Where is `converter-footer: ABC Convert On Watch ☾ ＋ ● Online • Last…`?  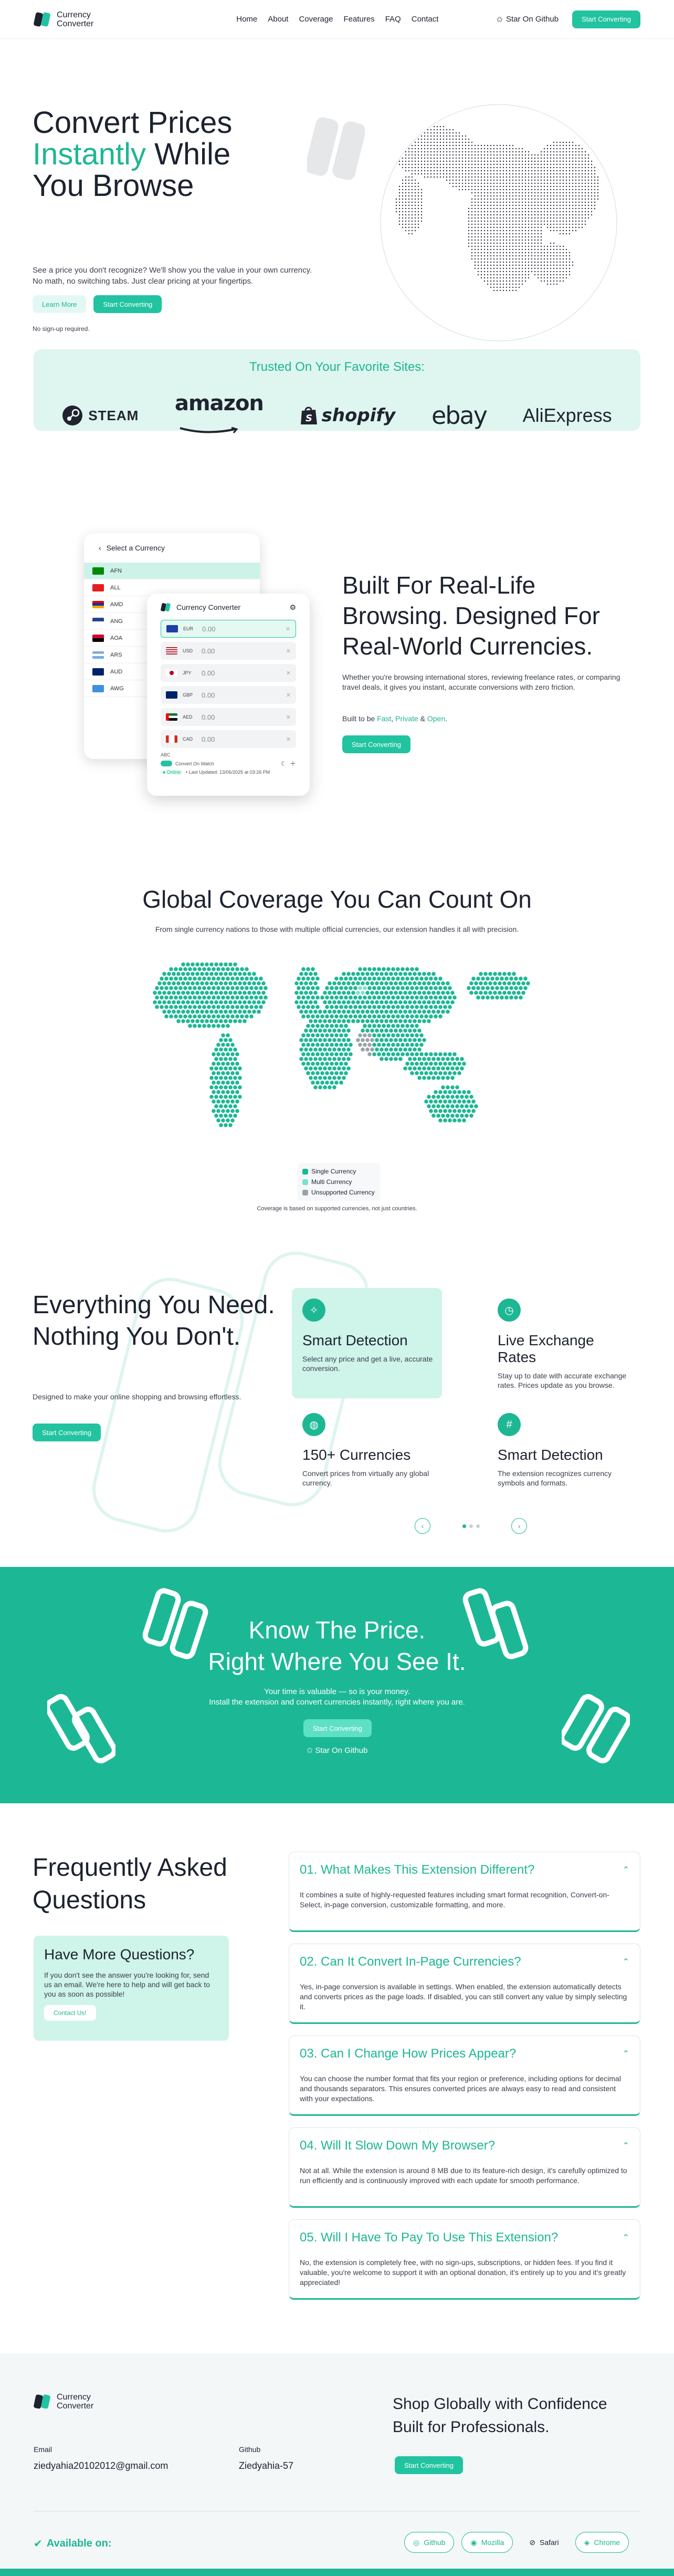
converter-footer: ABC Convert On Watch ☾ ＋ ● Online • Last… is located at coordinates (228, 763).